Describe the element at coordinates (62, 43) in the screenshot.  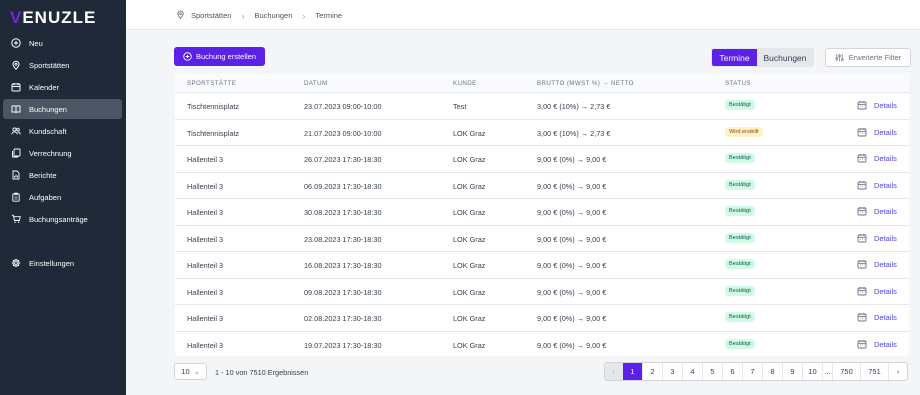
I see `sidebar-item-neu: Neu` at that location.